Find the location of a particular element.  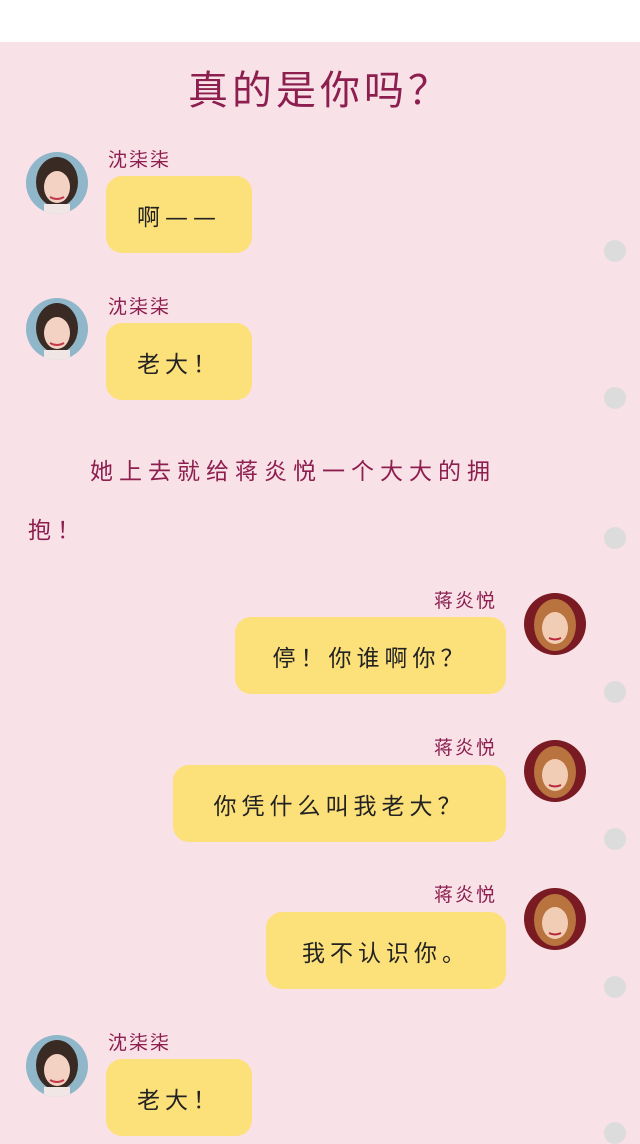

message-bubble: 停！你谁啊你？ is located at coordinates (370, 655).